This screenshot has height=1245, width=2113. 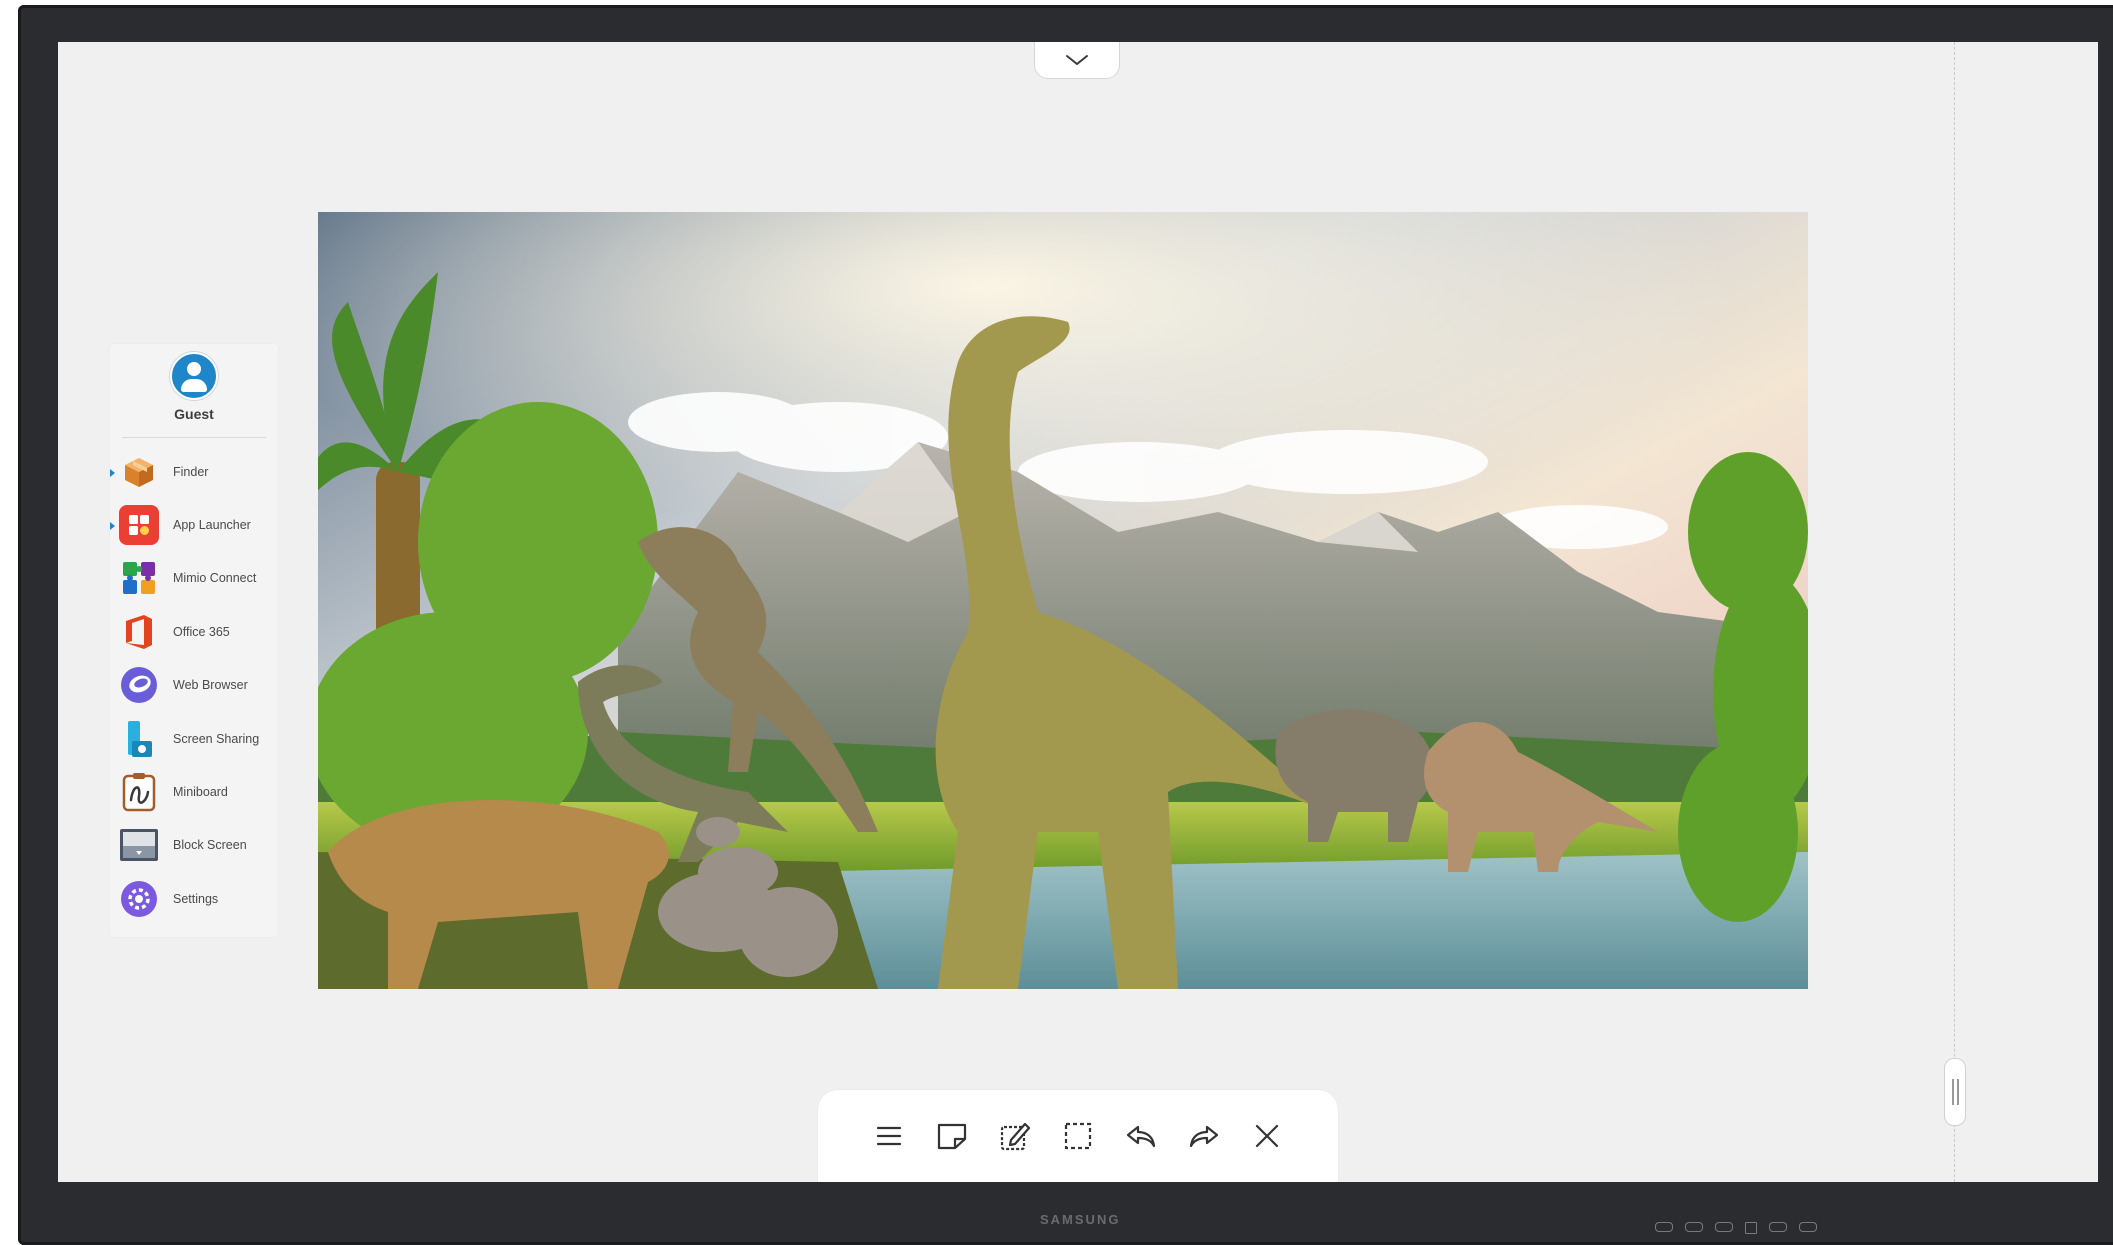 I want to click on sticky-note-icon, so click(x=952, y=1136).